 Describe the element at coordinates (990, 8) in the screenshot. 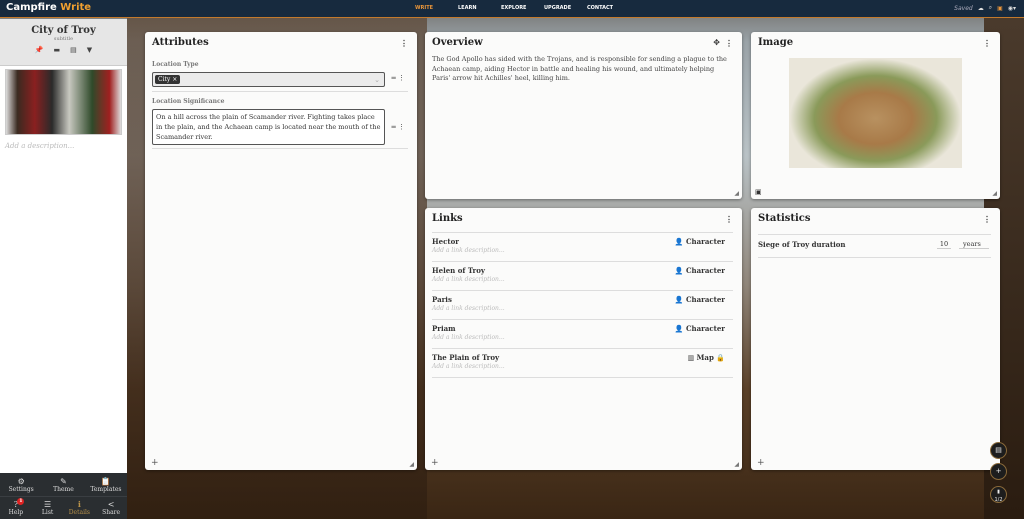

I see `search-icon: ⌕` at that location.